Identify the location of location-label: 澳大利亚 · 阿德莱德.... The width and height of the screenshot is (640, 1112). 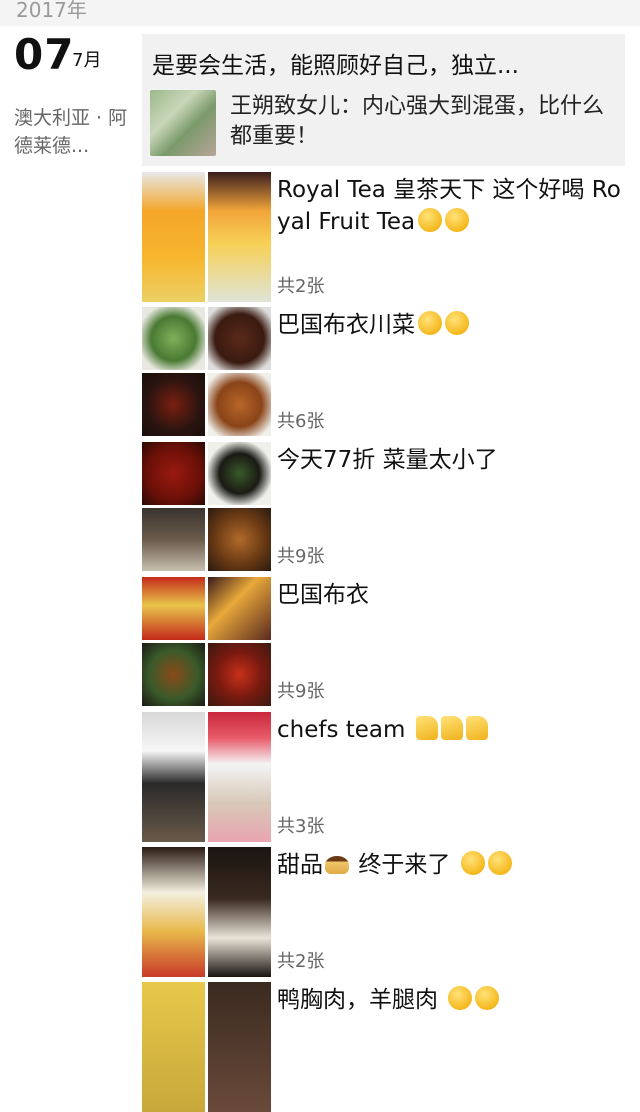
(71, 132).